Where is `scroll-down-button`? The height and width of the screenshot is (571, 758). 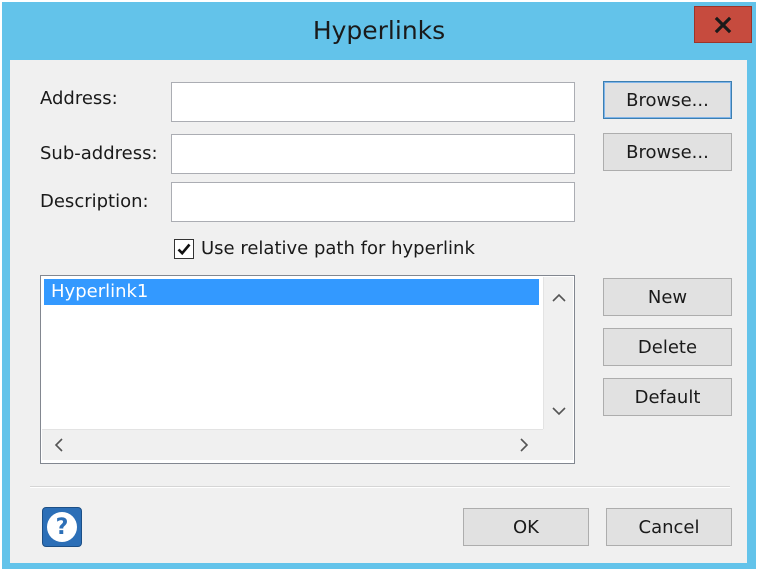 scroll-down-button is located at coordinates (559, 411).